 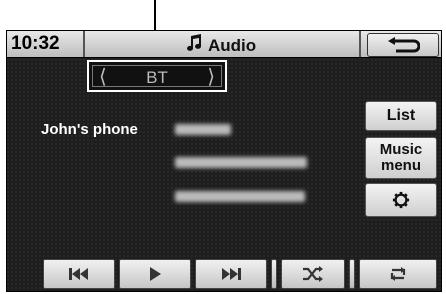 I want to click on list-label: List, so click(x=401, y=115).